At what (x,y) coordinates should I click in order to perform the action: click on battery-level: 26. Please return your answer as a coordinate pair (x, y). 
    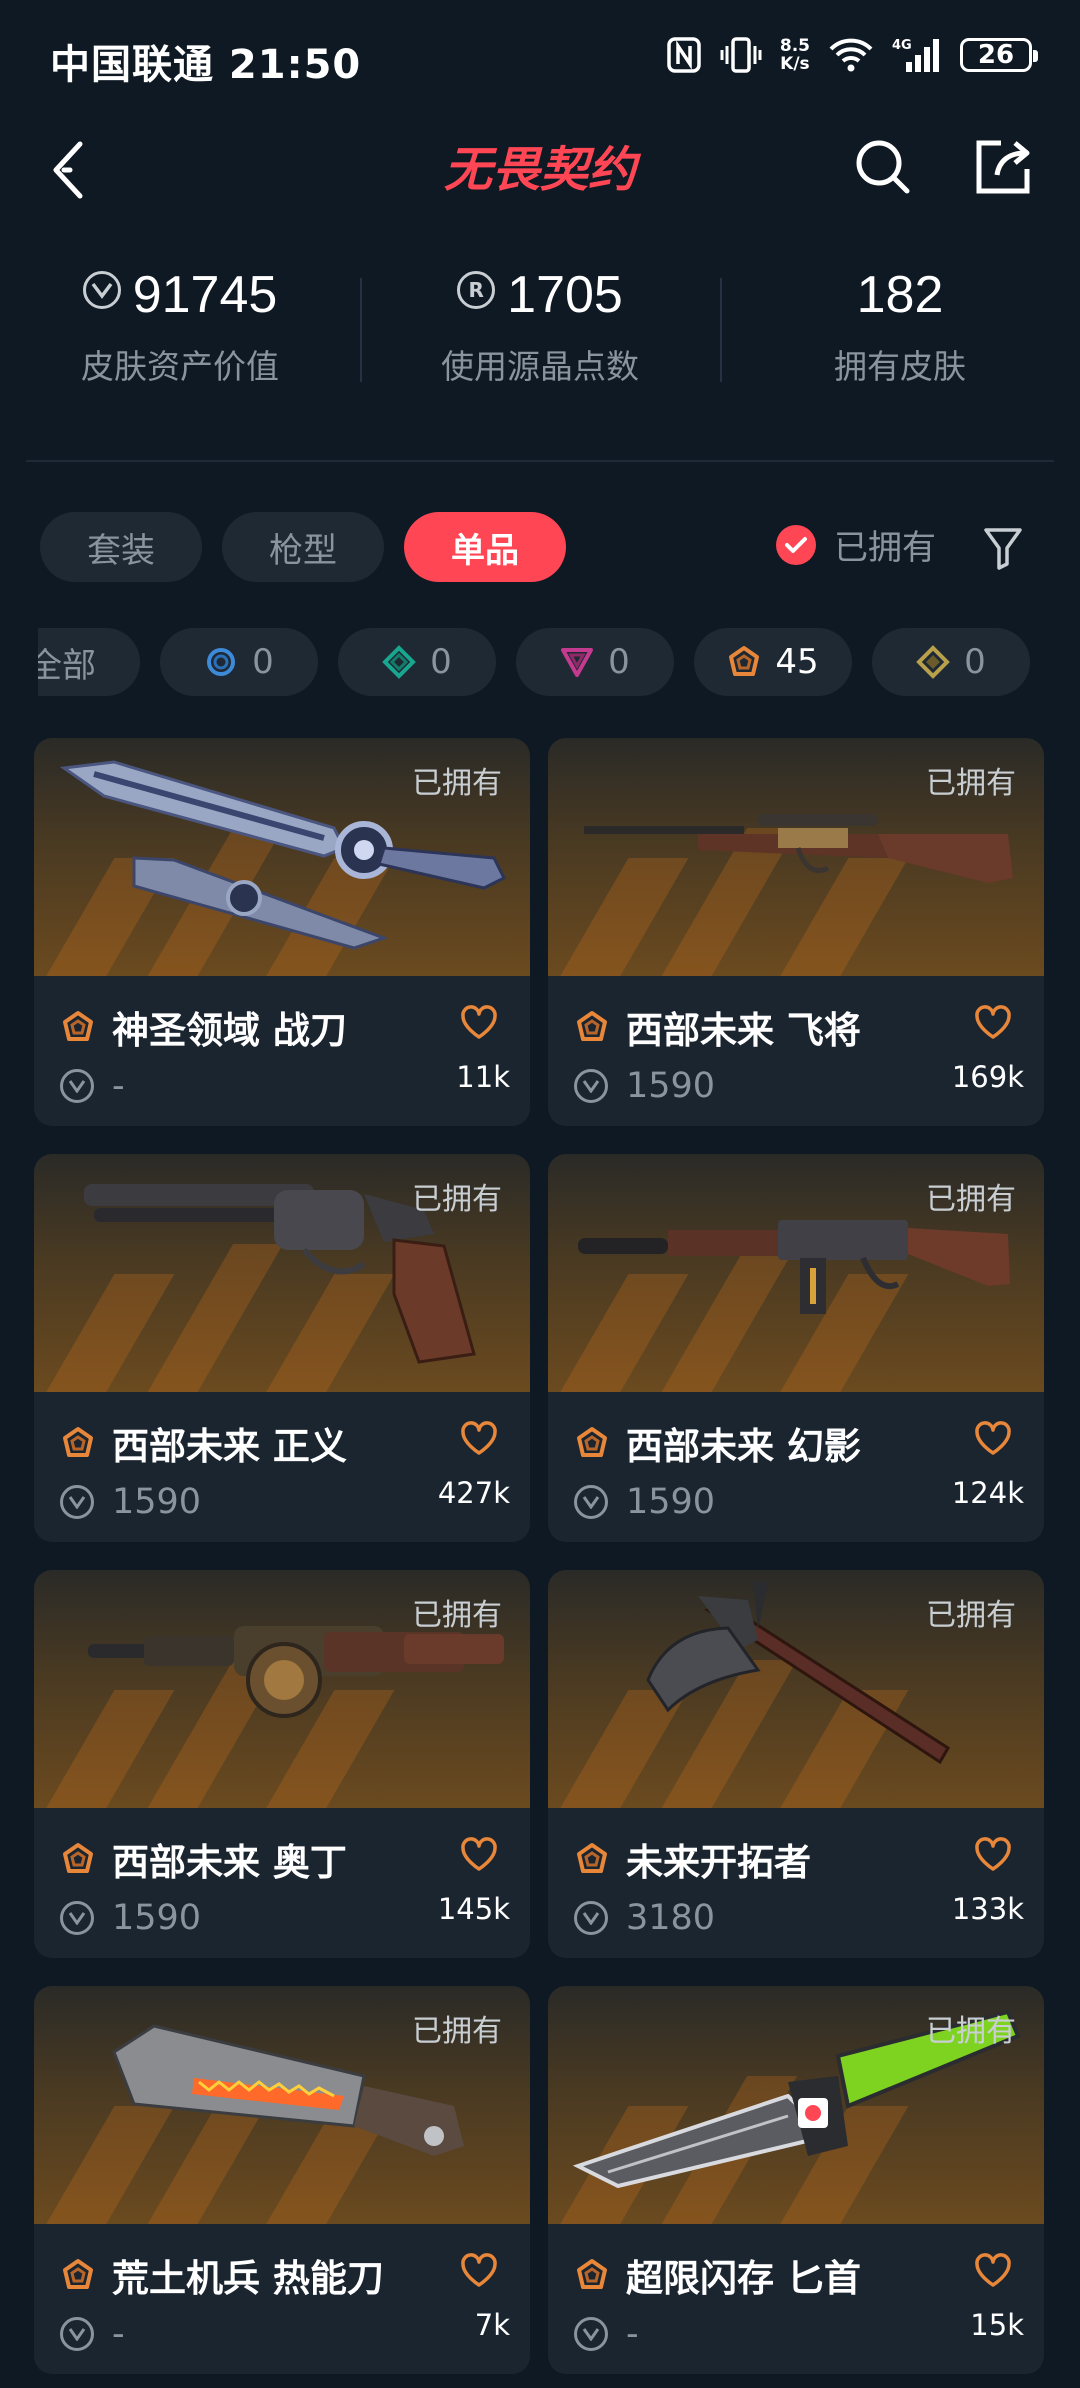
    Looking at the image, I should click on (996, 55).